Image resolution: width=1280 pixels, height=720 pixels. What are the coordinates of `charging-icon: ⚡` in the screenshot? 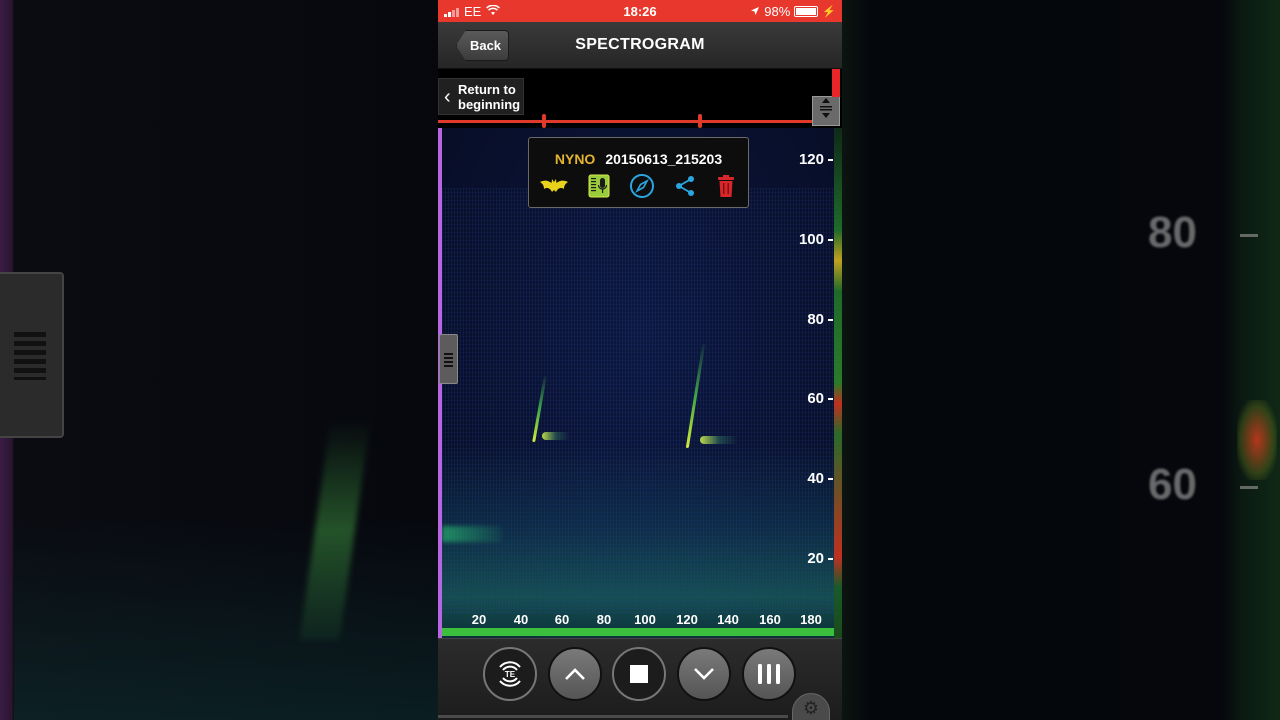 It's located at (829, 12).